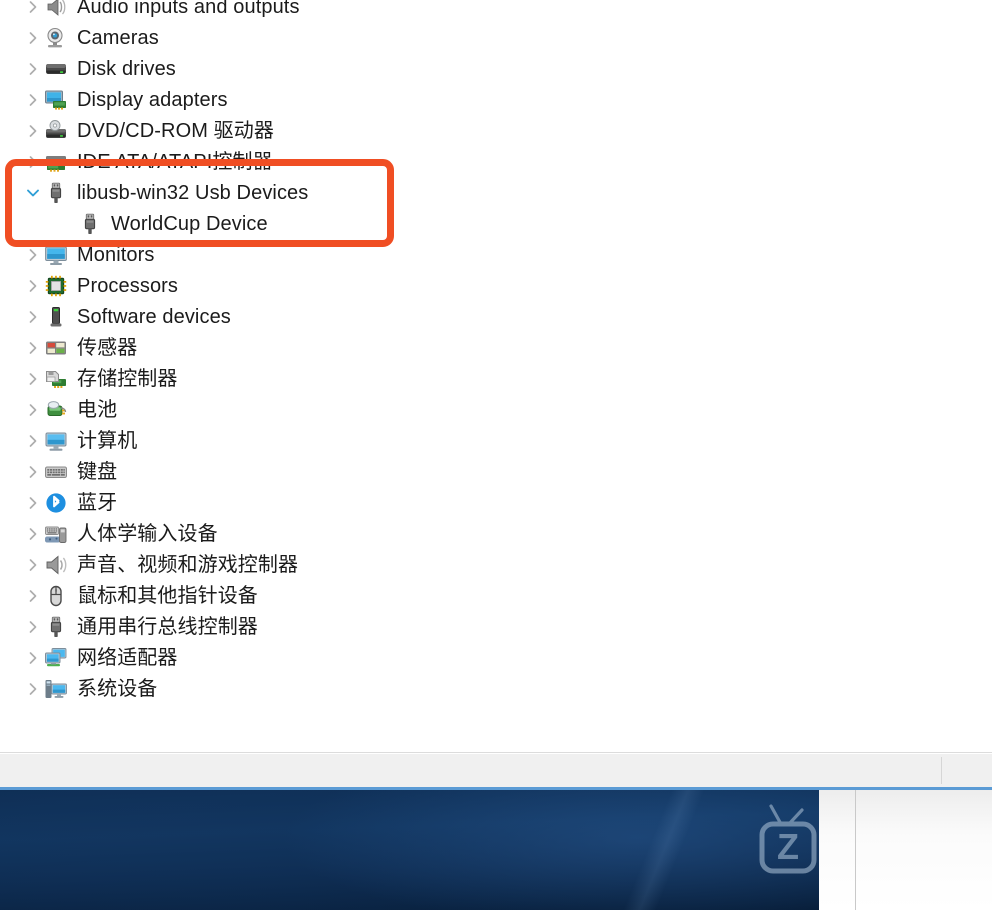 The height and width of the screenshot is (910, 992). Describe the element at coordinates (56, 627) in the screenshot. I see `usb-controller-icon` at that location.